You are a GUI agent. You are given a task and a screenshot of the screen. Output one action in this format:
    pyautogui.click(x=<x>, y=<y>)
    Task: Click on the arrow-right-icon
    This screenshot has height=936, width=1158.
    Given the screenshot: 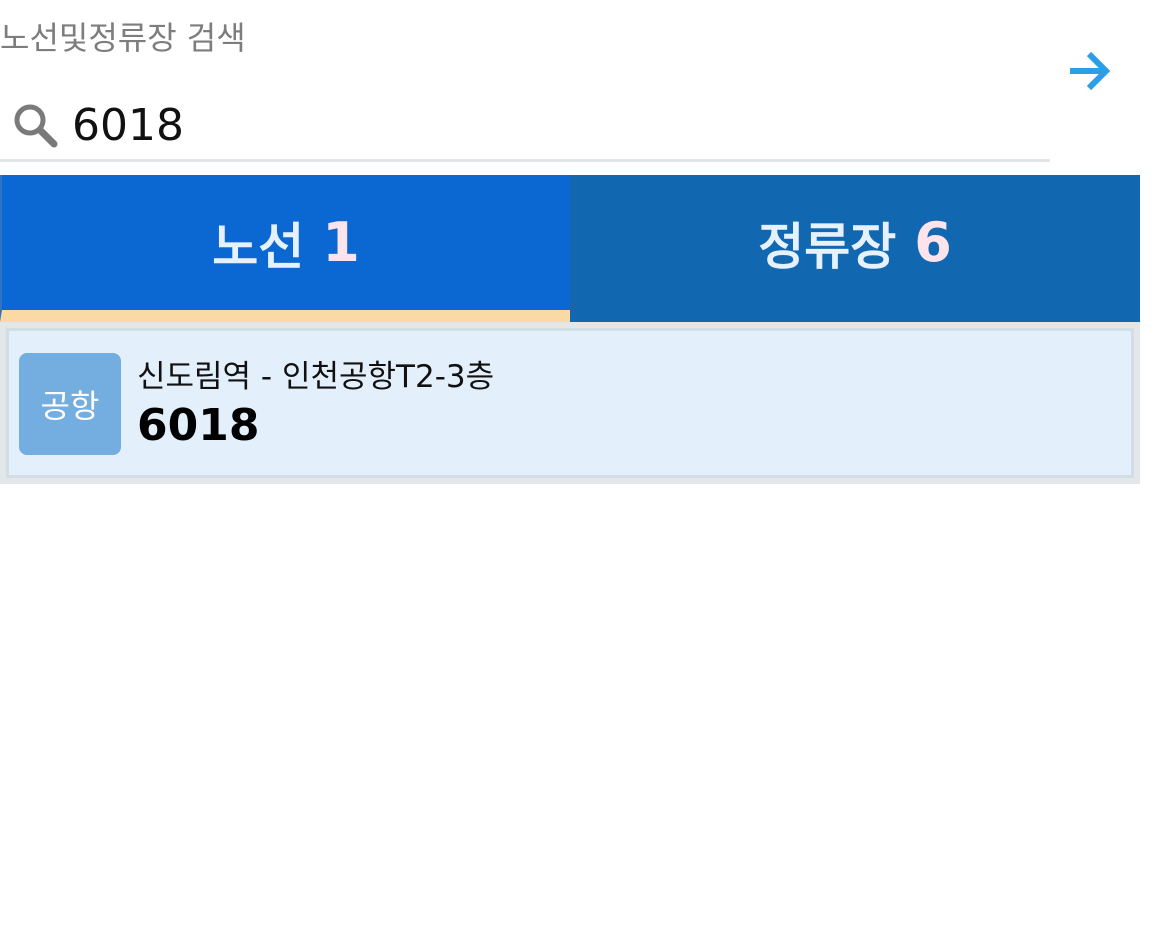 What is the action you would take?
    pyautogui.click(x=1090, y=71)
    